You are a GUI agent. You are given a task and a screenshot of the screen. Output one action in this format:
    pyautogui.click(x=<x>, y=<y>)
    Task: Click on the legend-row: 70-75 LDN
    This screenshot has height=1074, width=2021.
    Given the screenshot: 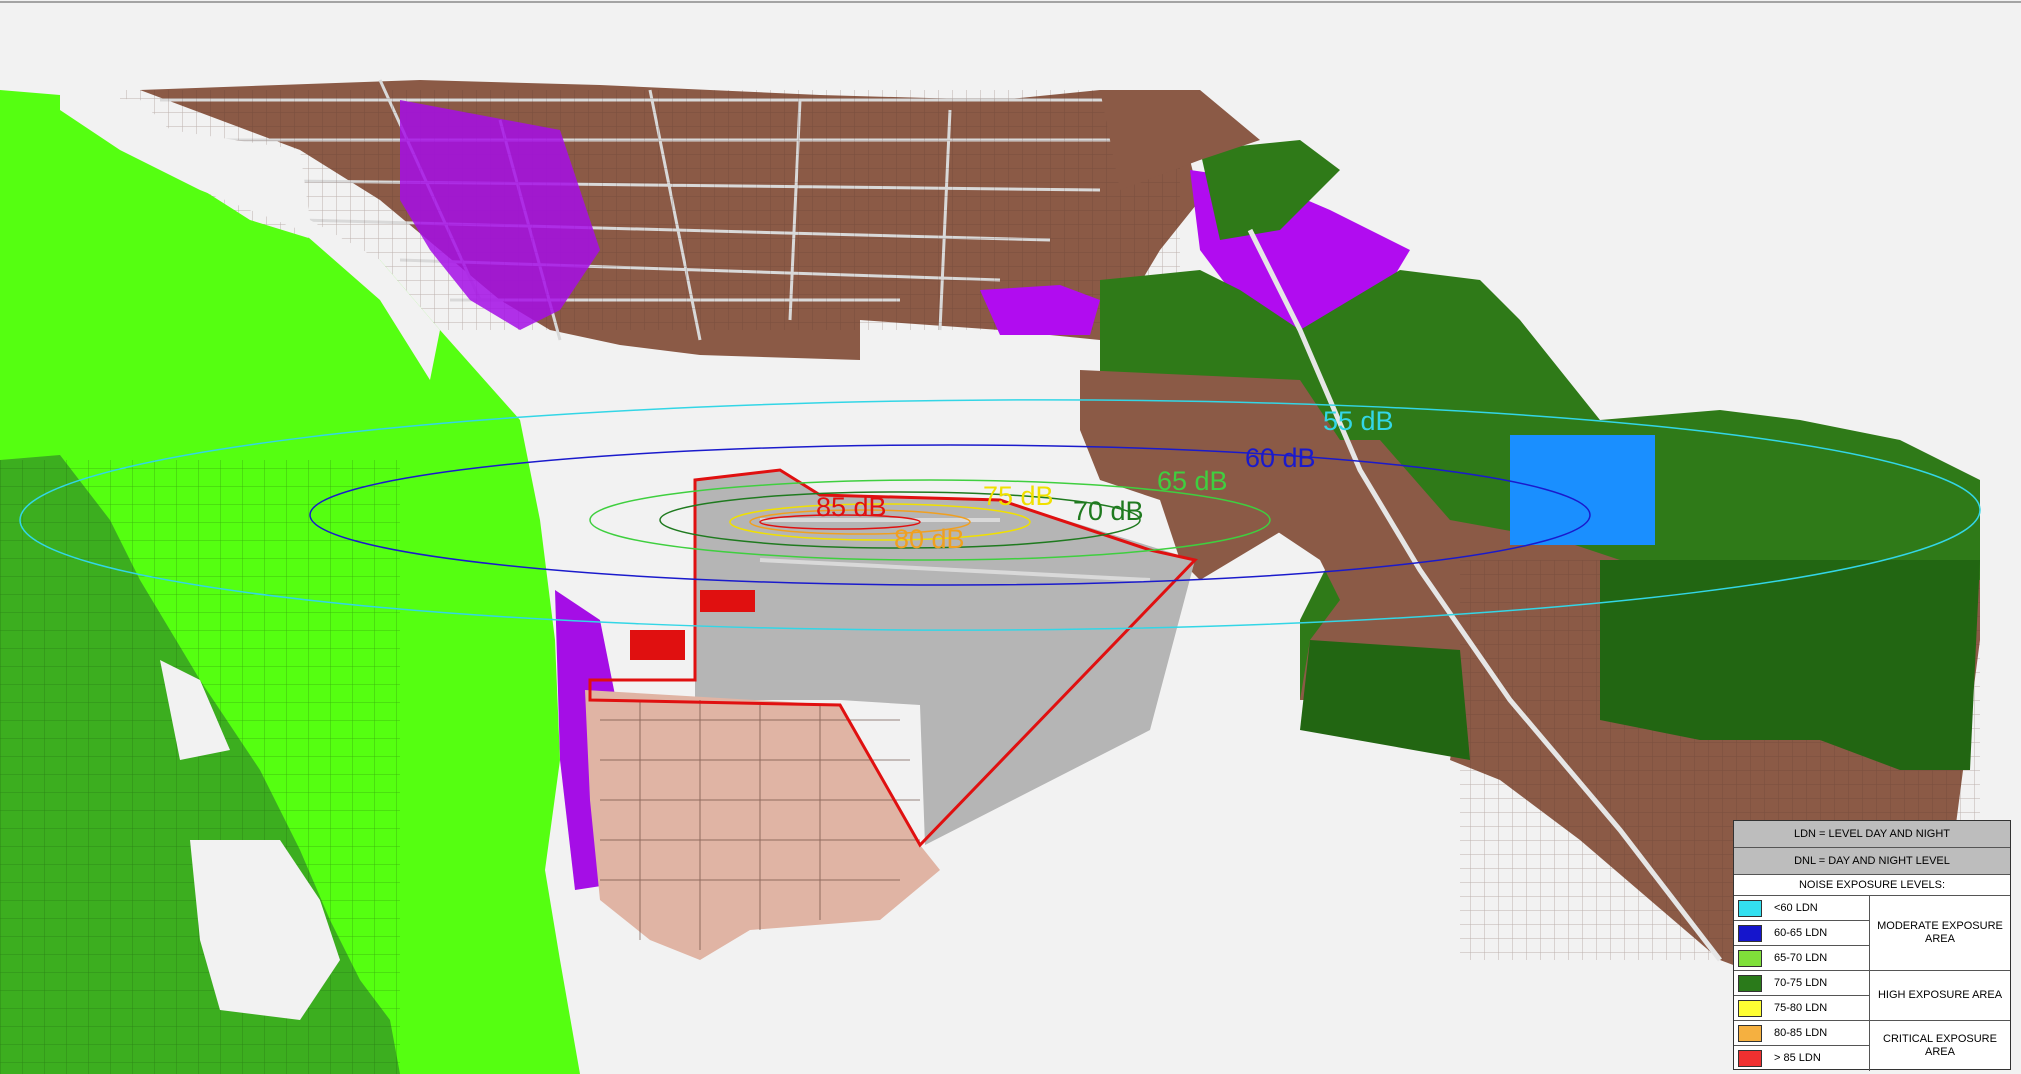 What is the action you would take?
    pyautogui.click(x=1801, y=983)
    